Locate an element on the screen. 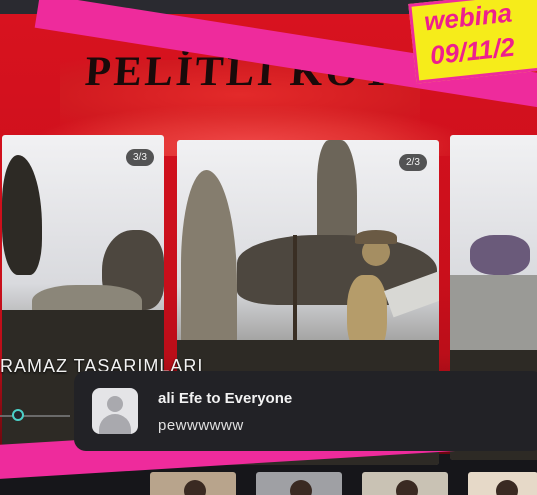  card-photo-rock is located at coordinates (500, 255).